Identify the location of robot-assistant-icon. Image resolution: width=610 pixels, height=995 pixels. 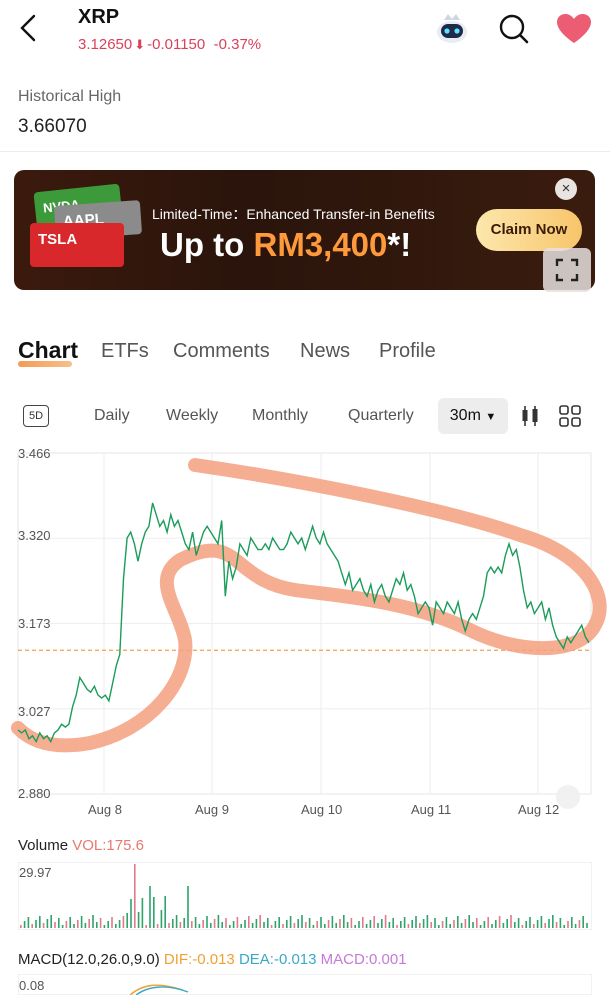
(452, 28).